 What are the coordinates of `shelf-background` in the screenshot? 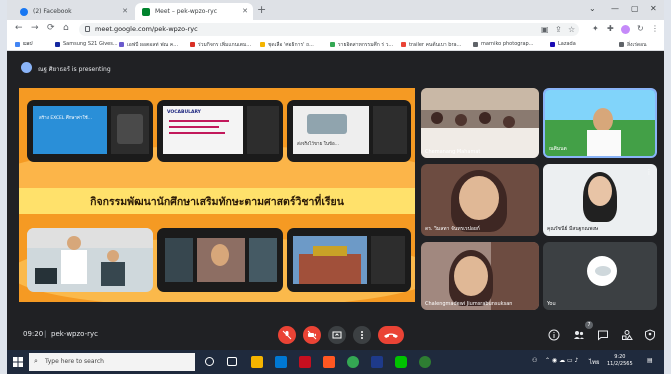 It's located at (515, 276).